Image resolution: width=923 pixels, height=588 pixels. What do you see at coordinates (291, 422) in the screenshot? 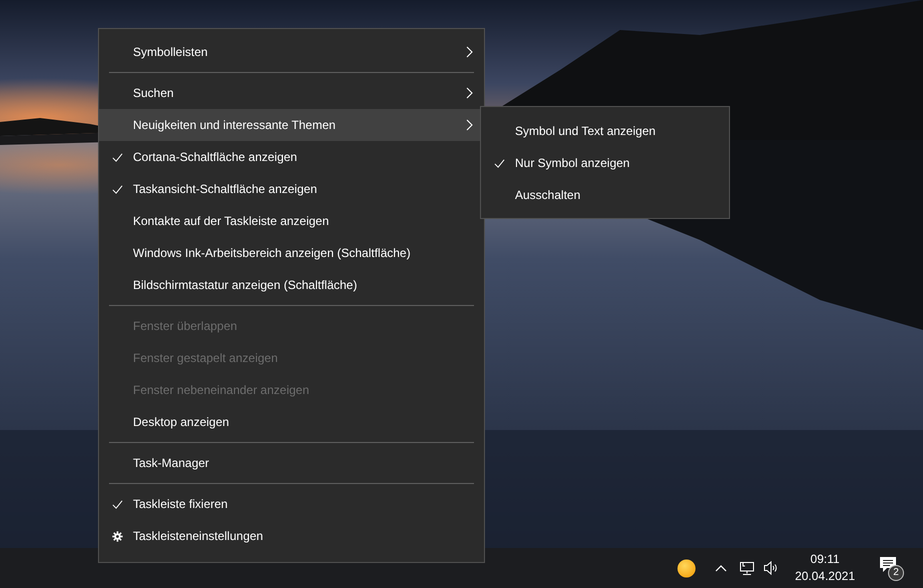
I see `menu-item: Desktop anzeigen` at bounding box center [291, 422].